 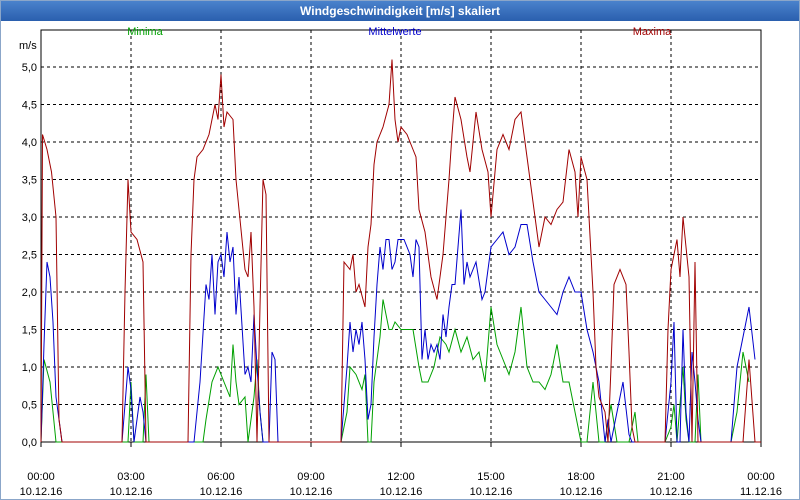 What do you see at coordinates (29, 181) in the screenshot?
I see `y-tick-label: 3,5` at bounding box center [29, 181].